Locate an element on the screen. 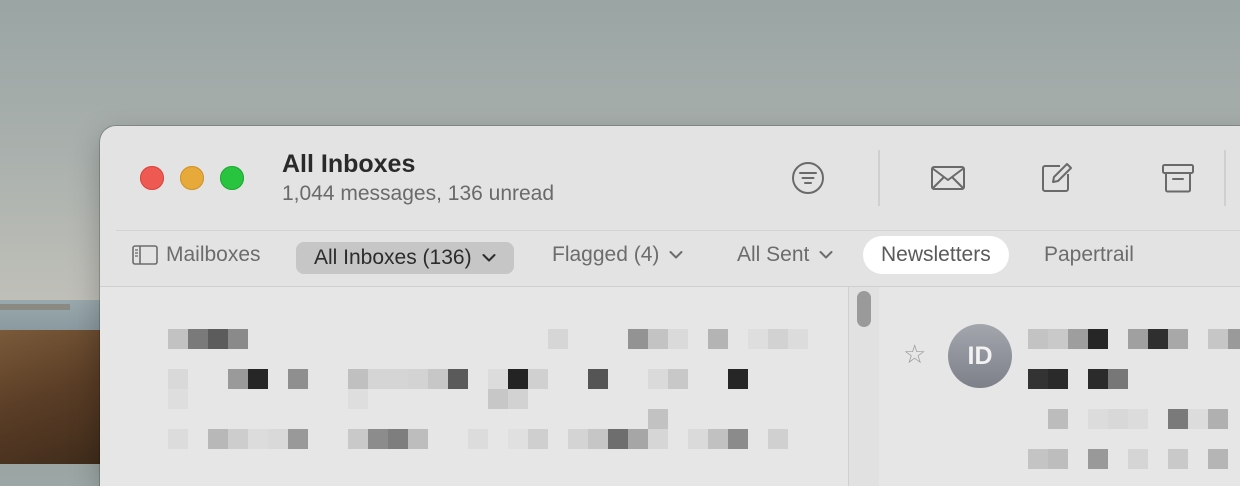 The image size is (1240, 486). favorite-all-inboxes: All Inboxes (136) is located at coordinates (405, 258).